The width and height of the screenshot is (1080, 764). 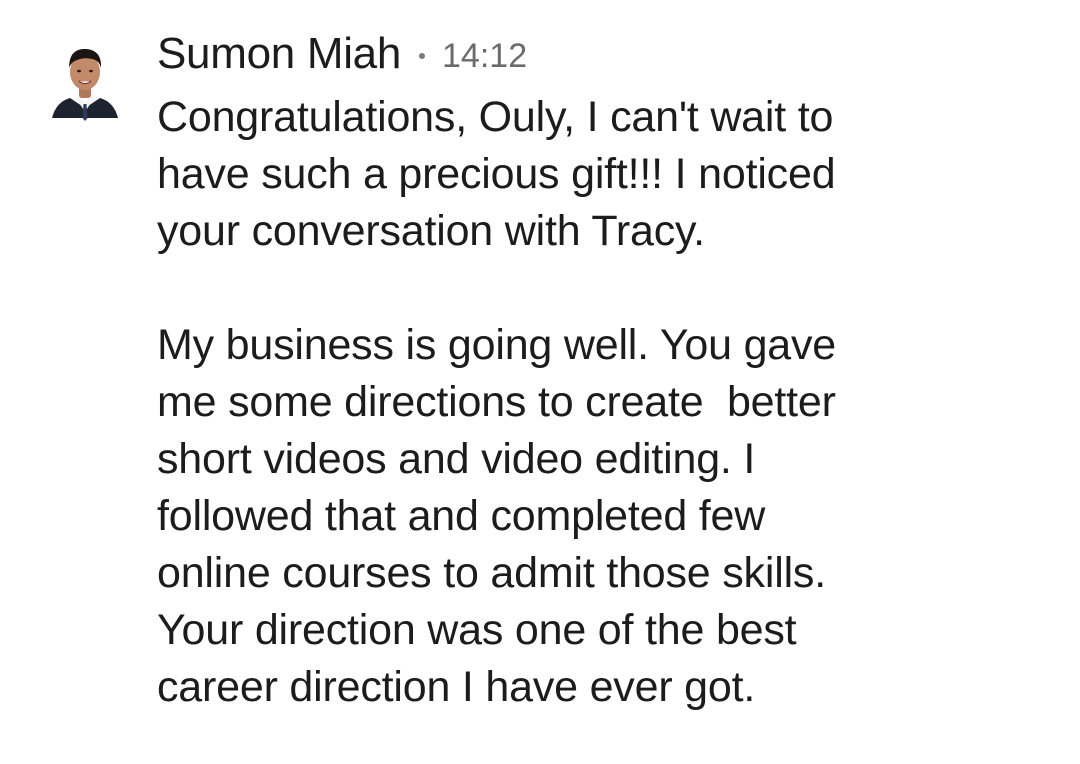 What do you see at coordinates (496, 402) in the screenshot?
I see `message-line: me some directions to create better` at bounding box center [496, 402].